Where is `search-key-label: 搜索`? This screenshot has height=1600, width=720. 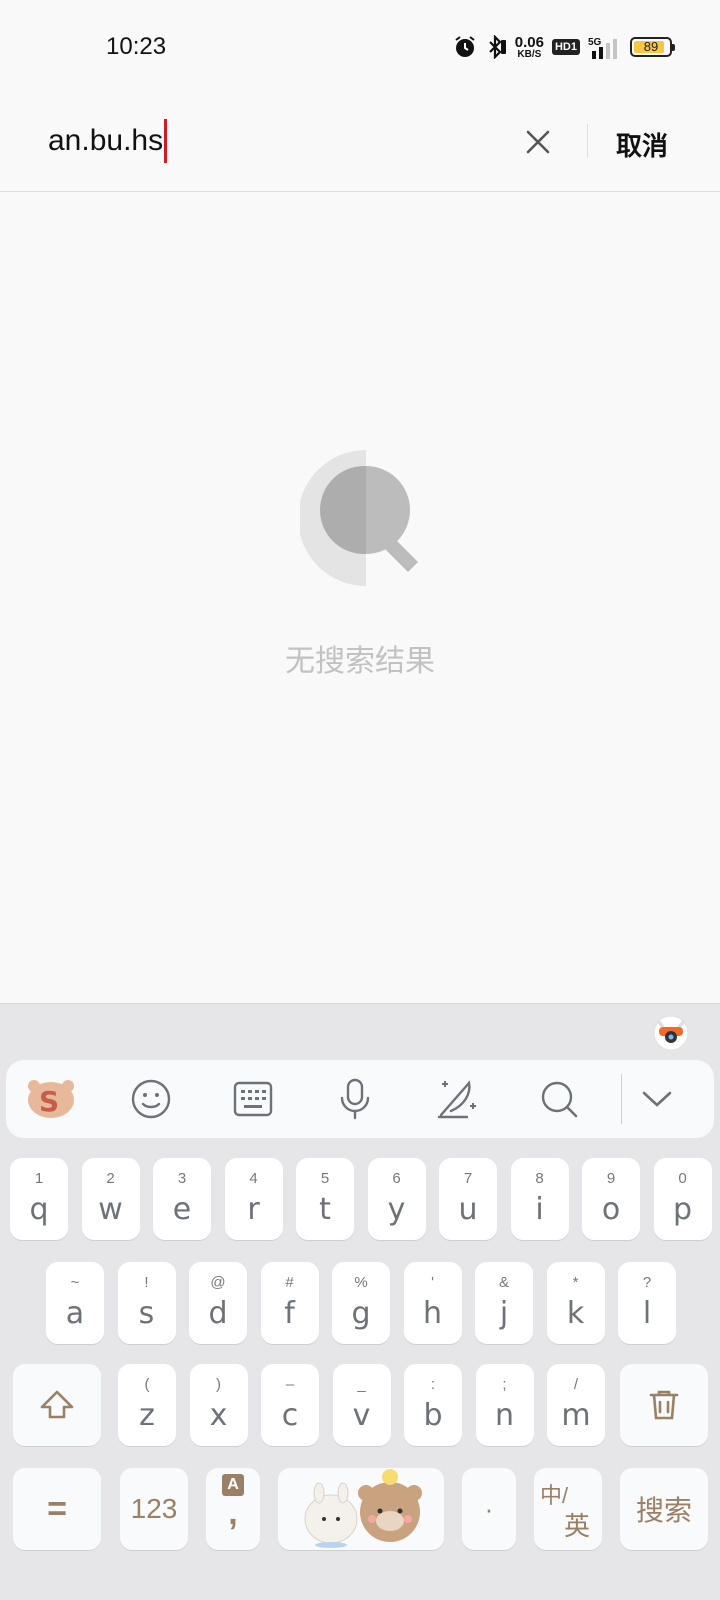
search-key-label: 搜索 is located at coordinates (663, 1510).